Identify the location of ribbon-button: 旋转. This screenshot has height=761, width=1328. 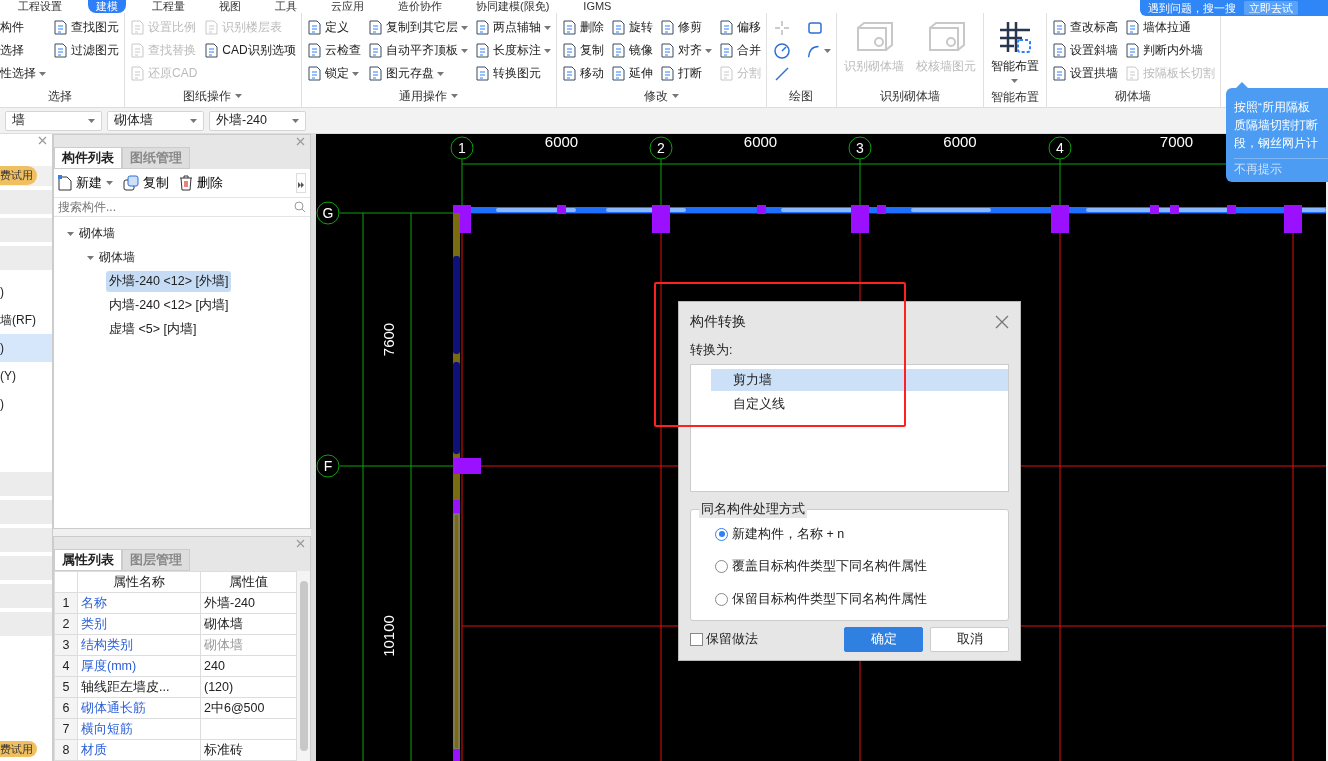
(631, 27).